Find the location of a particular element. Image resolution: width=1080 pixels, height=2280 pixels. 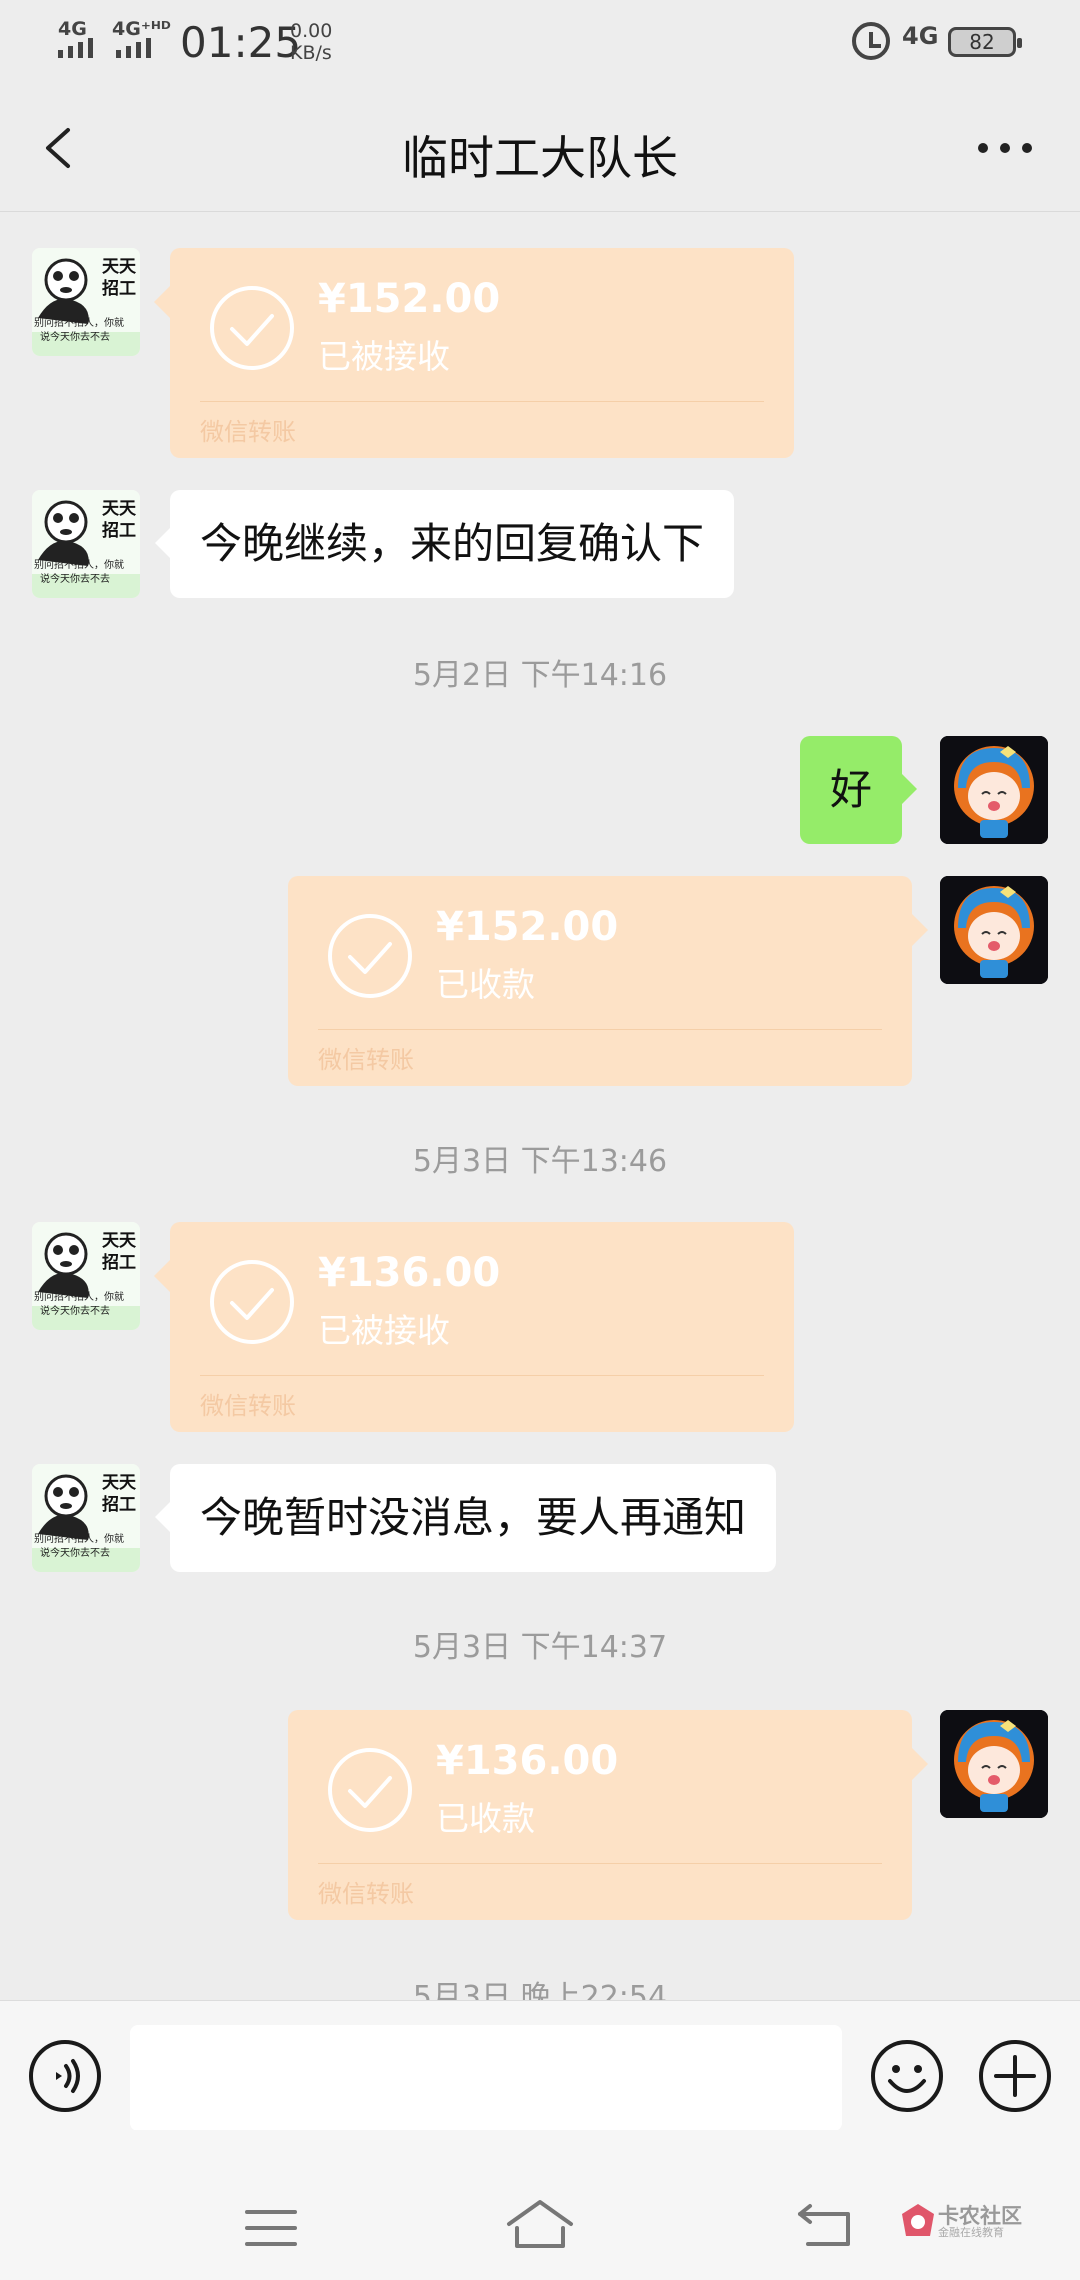

status-bar: 4G 4G⁺ᴴᴰ 01:25 0.00 KB/s 4G 82 is located at coordinates (540, 42).